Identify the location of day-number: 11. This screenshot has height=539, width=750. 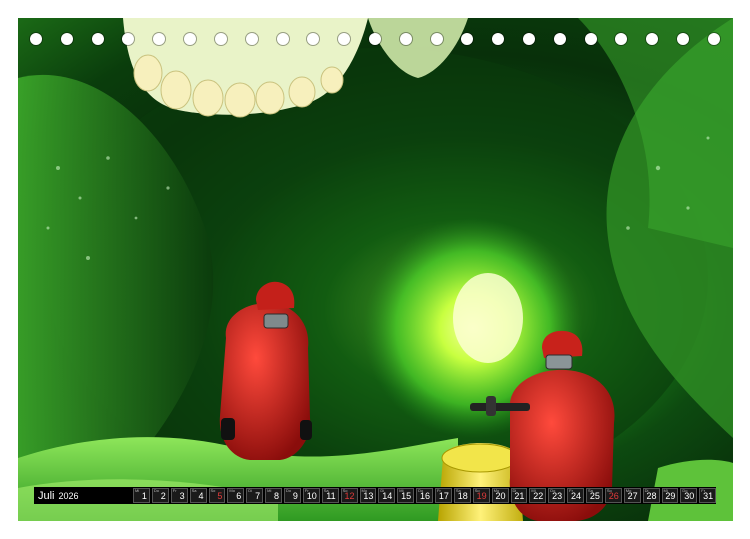
(331, 496).